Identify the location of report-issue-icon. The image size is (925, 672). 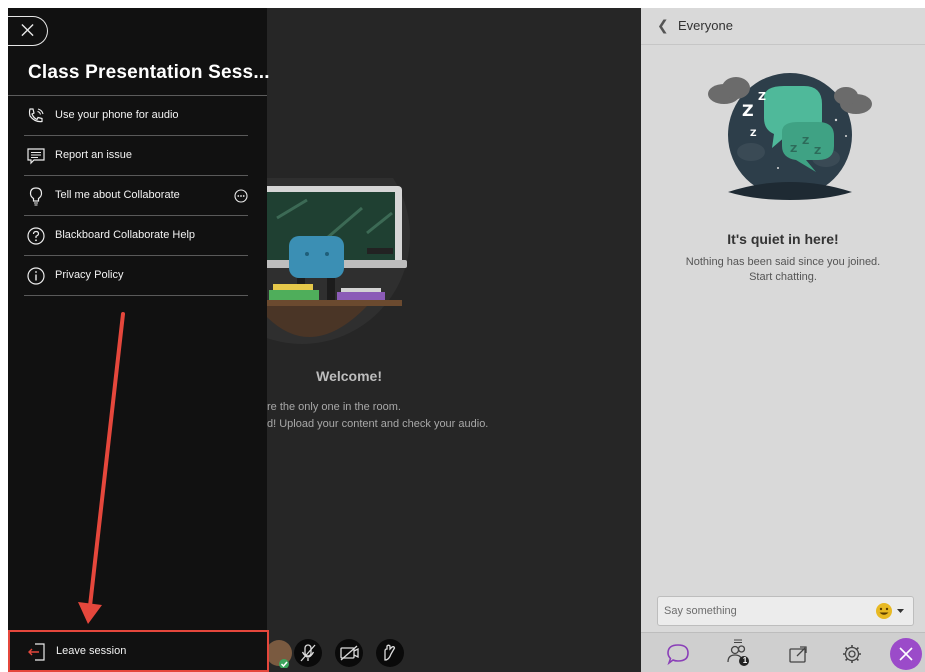
(36, 156).